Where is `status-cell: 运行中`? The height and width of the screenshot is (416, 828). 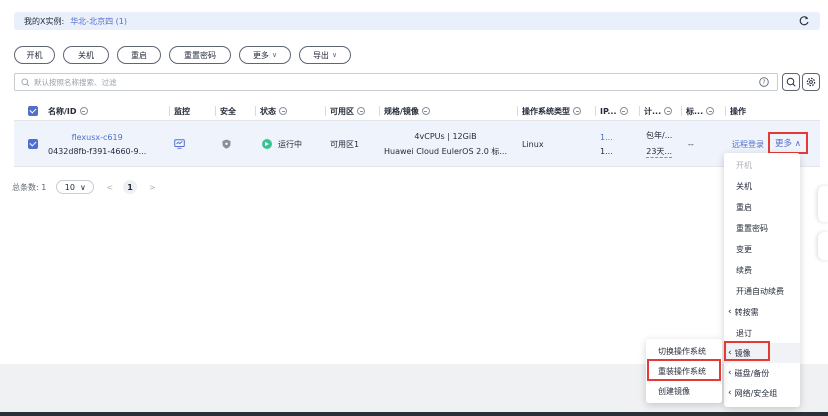 status-cell: 运行中 is located at coordinates (282, 144).